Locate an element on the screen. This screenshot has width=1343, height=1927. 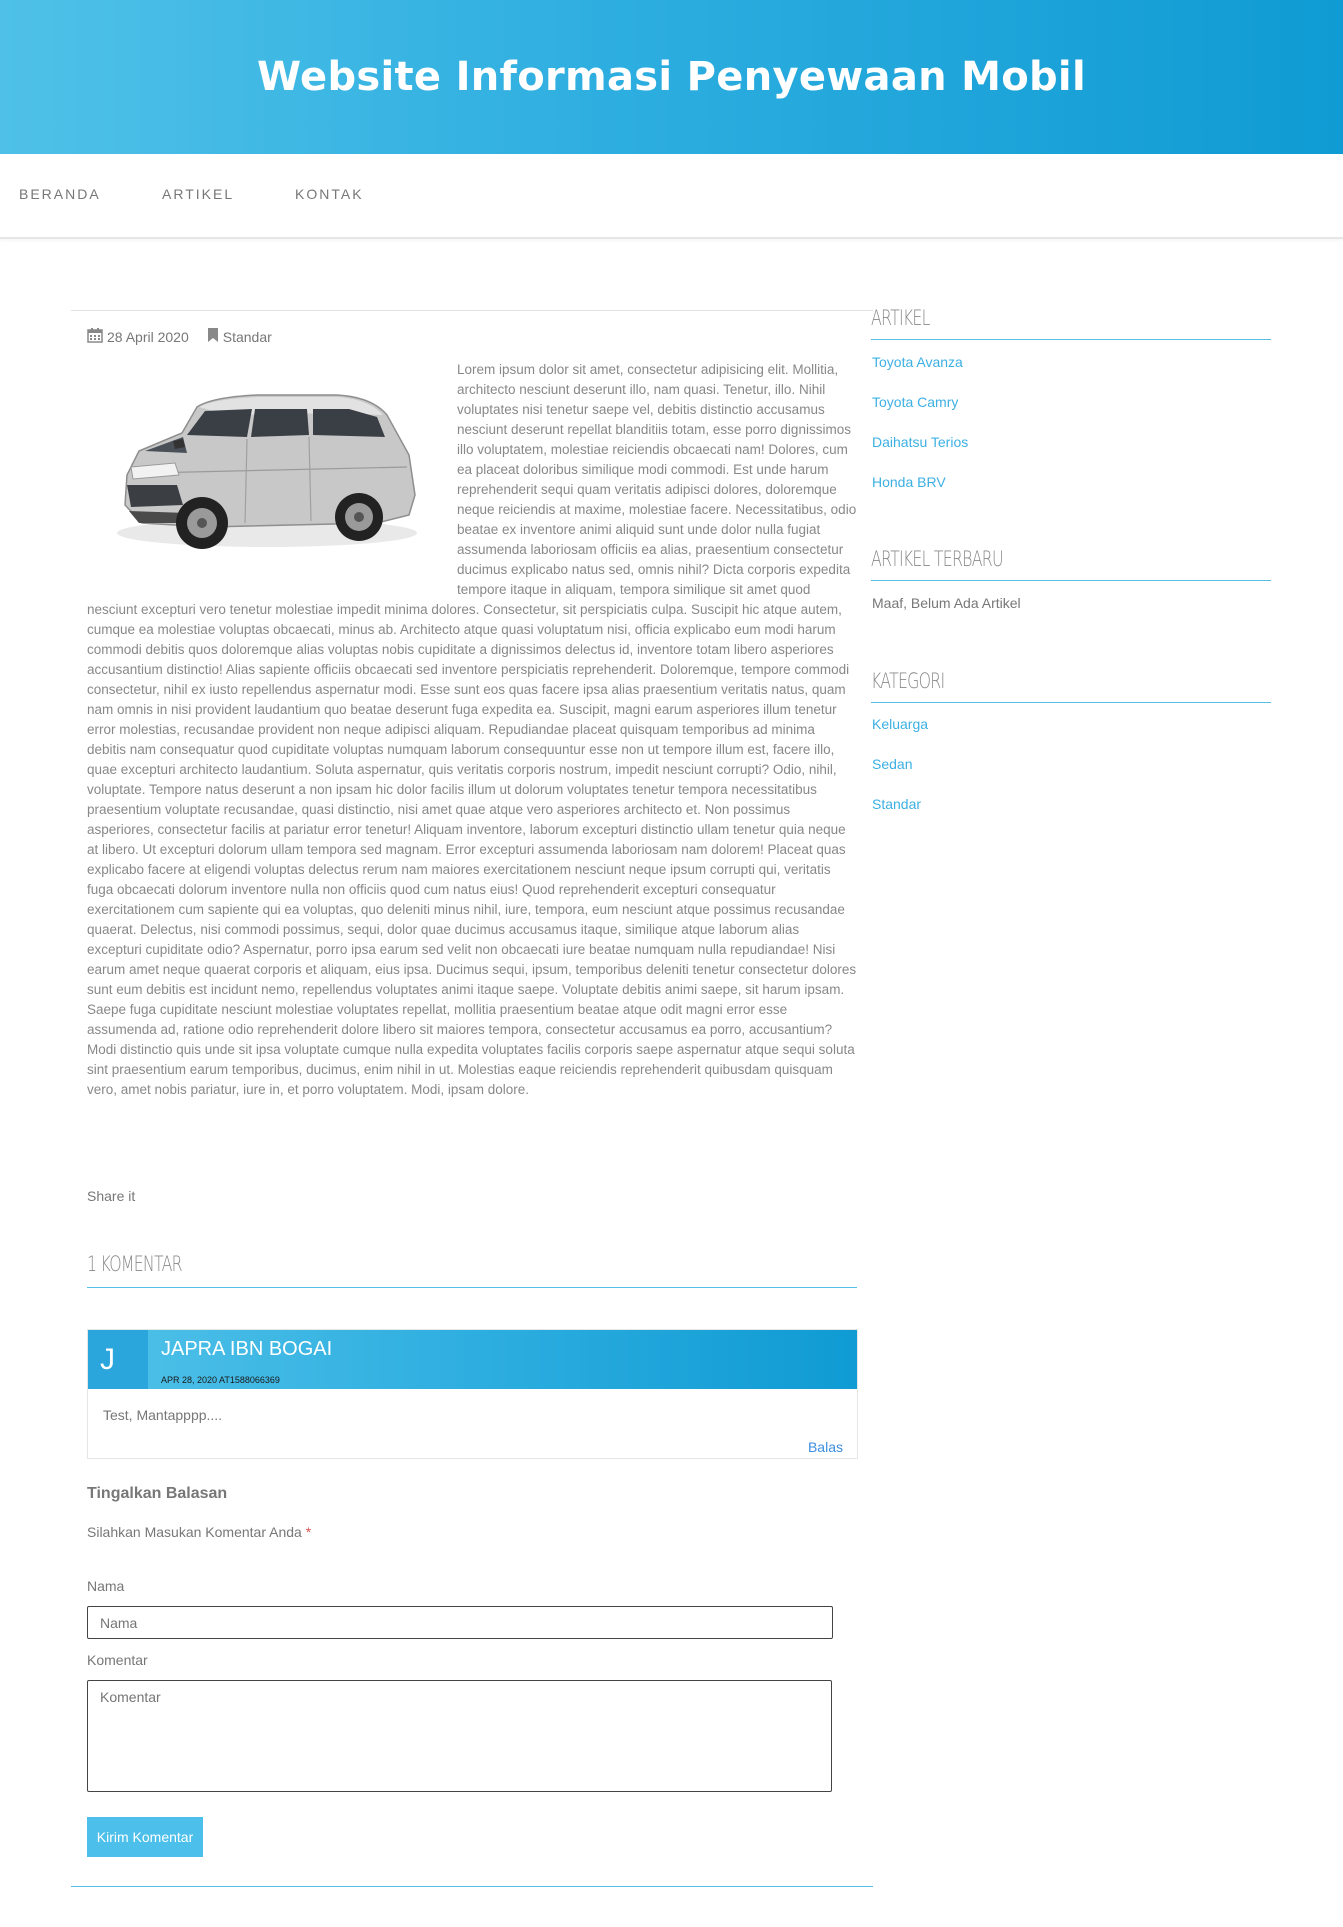
submit-comment-button: Kirim Komentar is located at coordinates (145, 1837).